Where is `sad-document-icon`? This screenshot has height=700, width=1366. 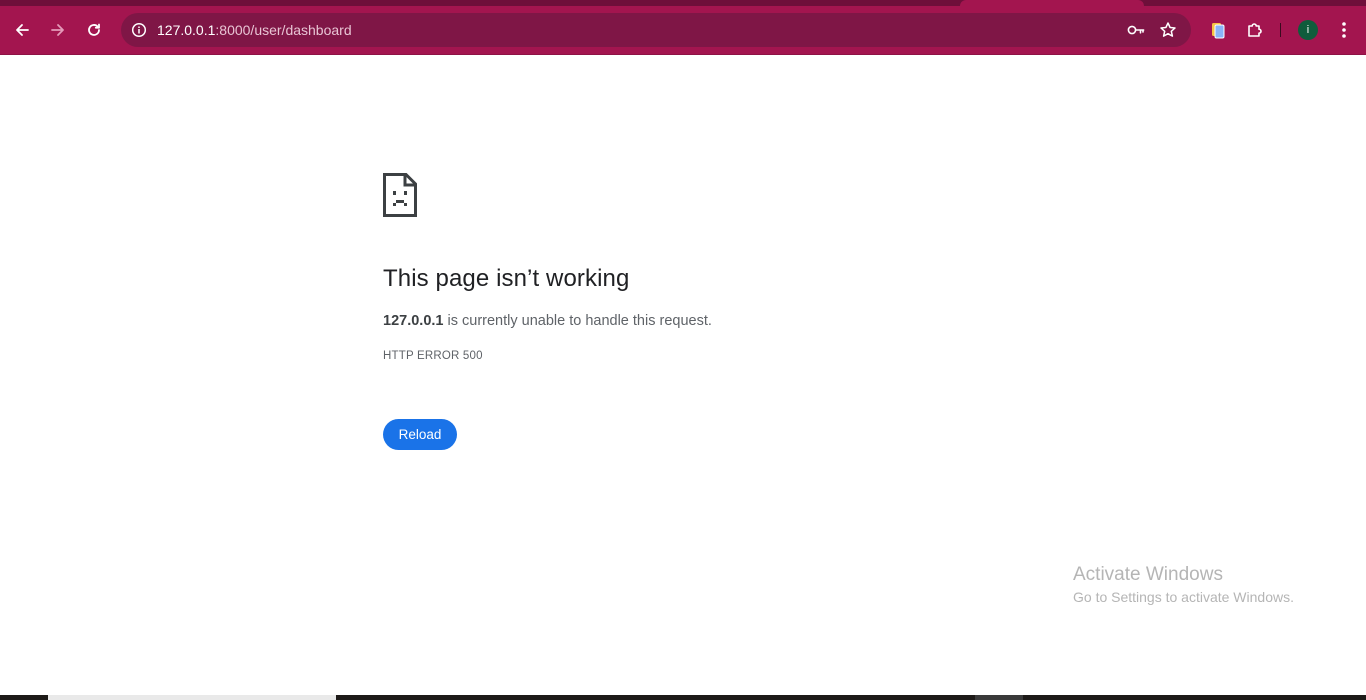
sad-document-icon is located at coordinates (400, 195).